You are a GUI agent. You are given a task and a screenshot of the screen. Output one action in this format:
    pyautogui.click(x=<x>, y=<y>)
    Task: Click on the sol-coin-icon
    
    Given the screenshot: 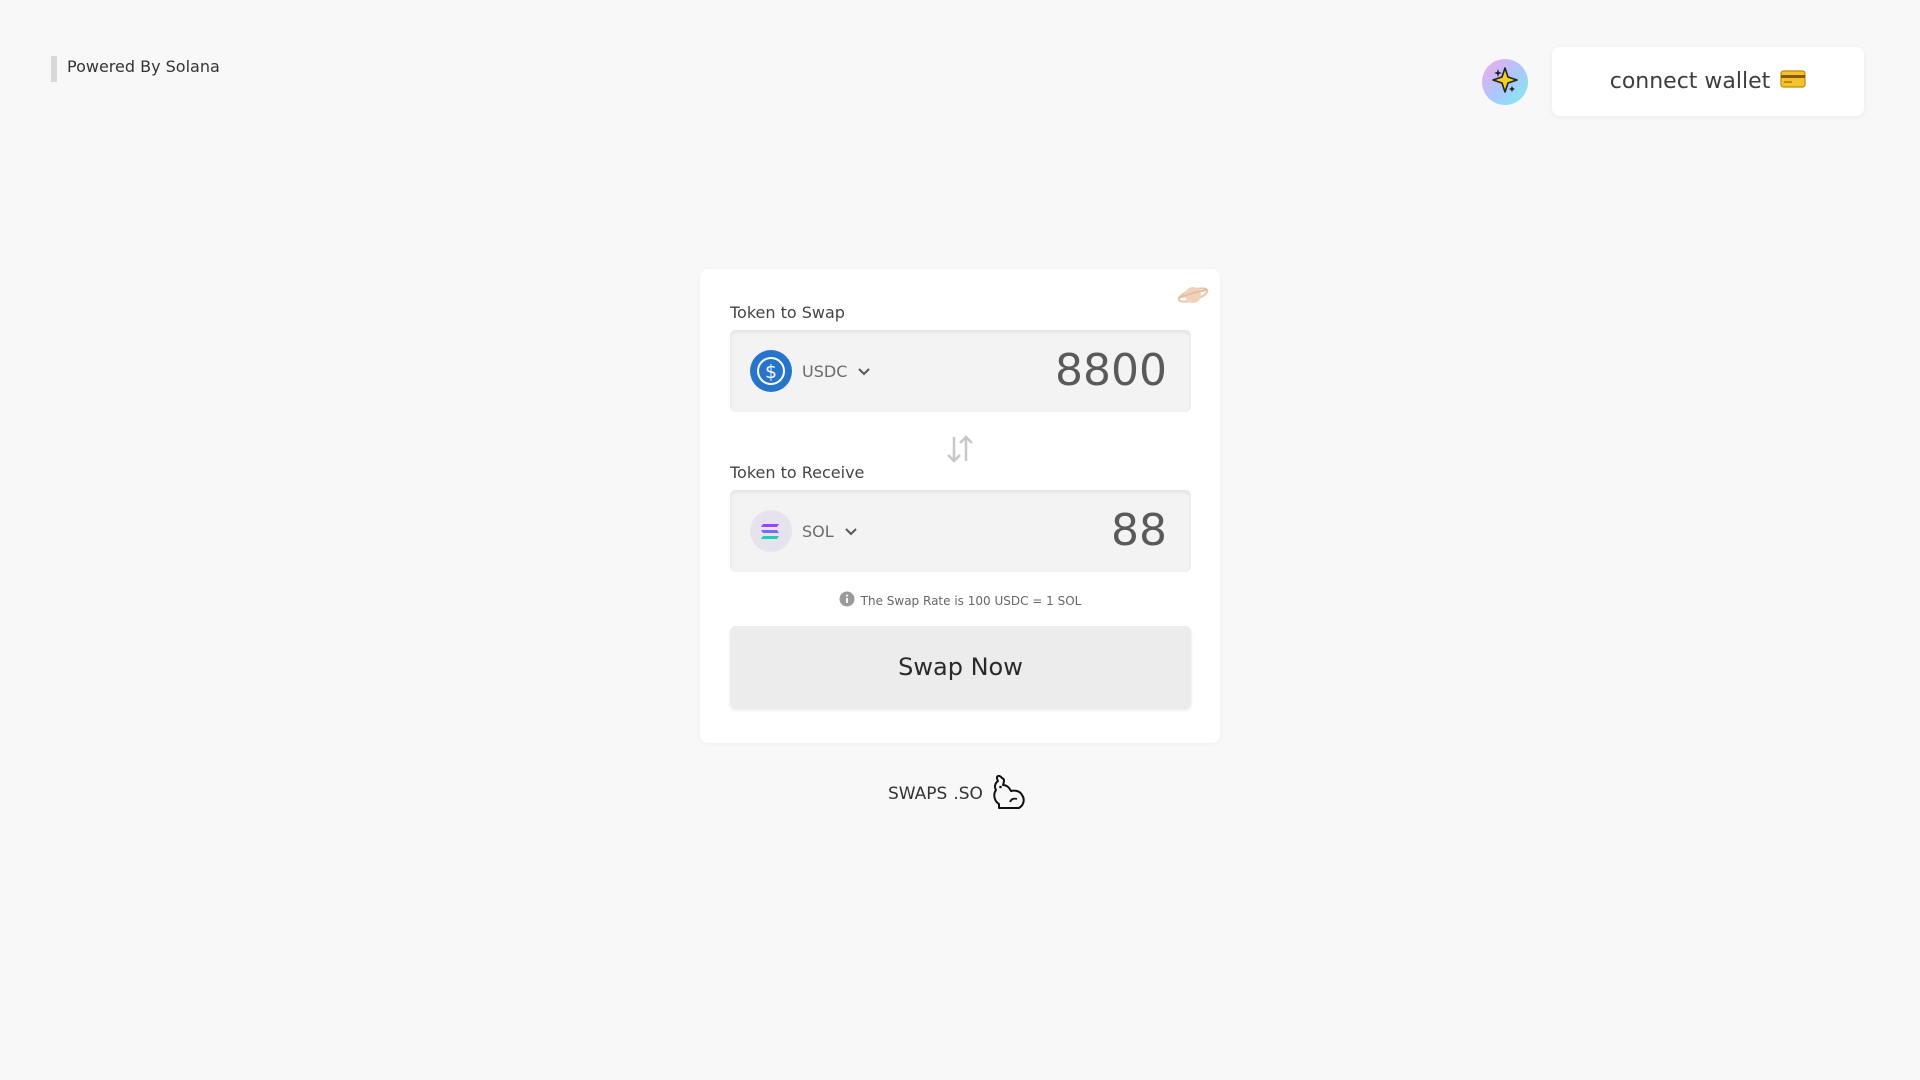 What is the action you would take?
    pyautogui.click(x=771, y=531)
    